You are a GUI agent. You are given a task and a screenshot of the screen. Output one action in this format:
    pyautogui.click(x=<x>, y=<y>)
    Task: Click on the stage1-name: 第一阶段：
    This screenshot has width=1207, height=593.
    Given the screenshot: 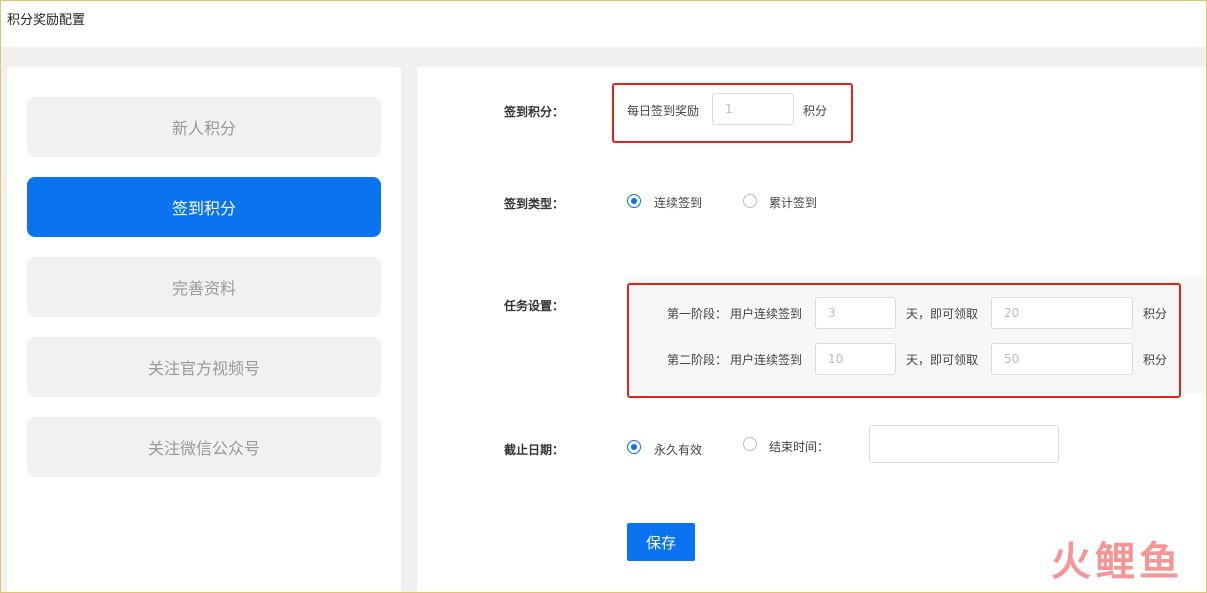 What is the action you would take?
    pyautogui.click(x=697, y=314)
    